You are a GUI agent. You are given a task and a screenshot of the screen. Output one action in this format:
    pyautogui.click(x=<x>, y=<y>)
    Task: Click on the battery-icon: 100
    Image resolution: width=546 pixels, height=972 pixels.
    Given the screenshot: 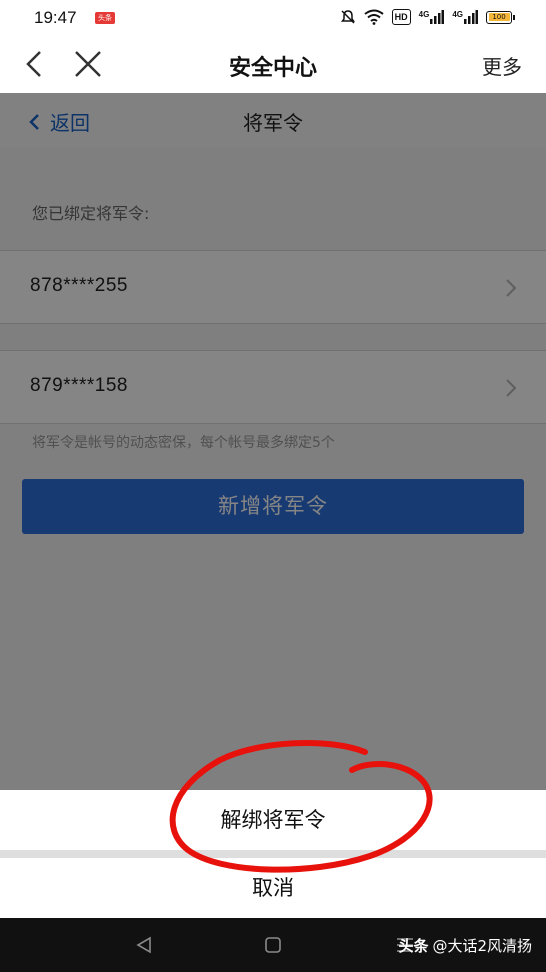 What is the action you would take?
    pyautogui.click(x=500, y=17)
    